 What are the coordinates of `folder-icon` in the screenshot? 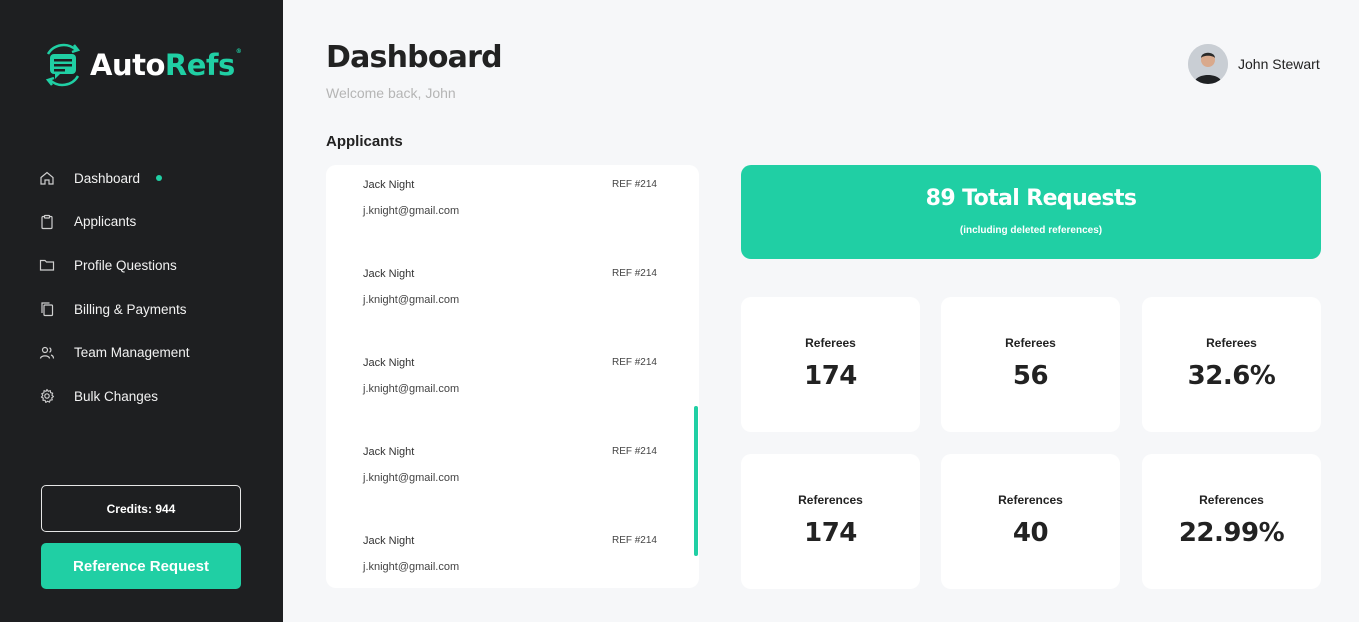 It's located at (47, 265).